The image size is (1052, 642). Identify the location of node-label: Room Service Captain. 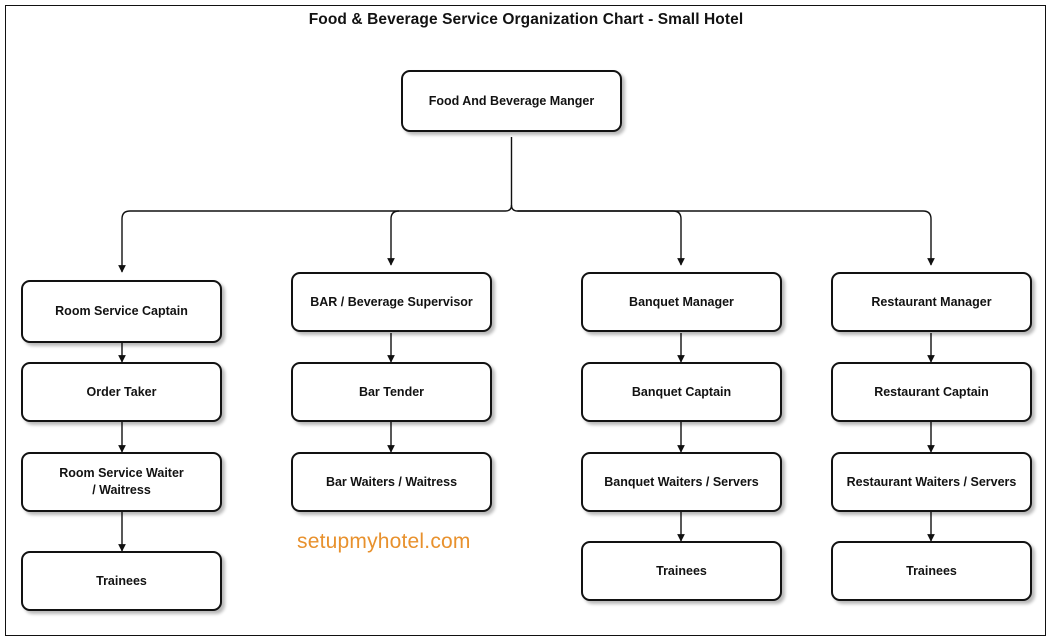
(121, 311).